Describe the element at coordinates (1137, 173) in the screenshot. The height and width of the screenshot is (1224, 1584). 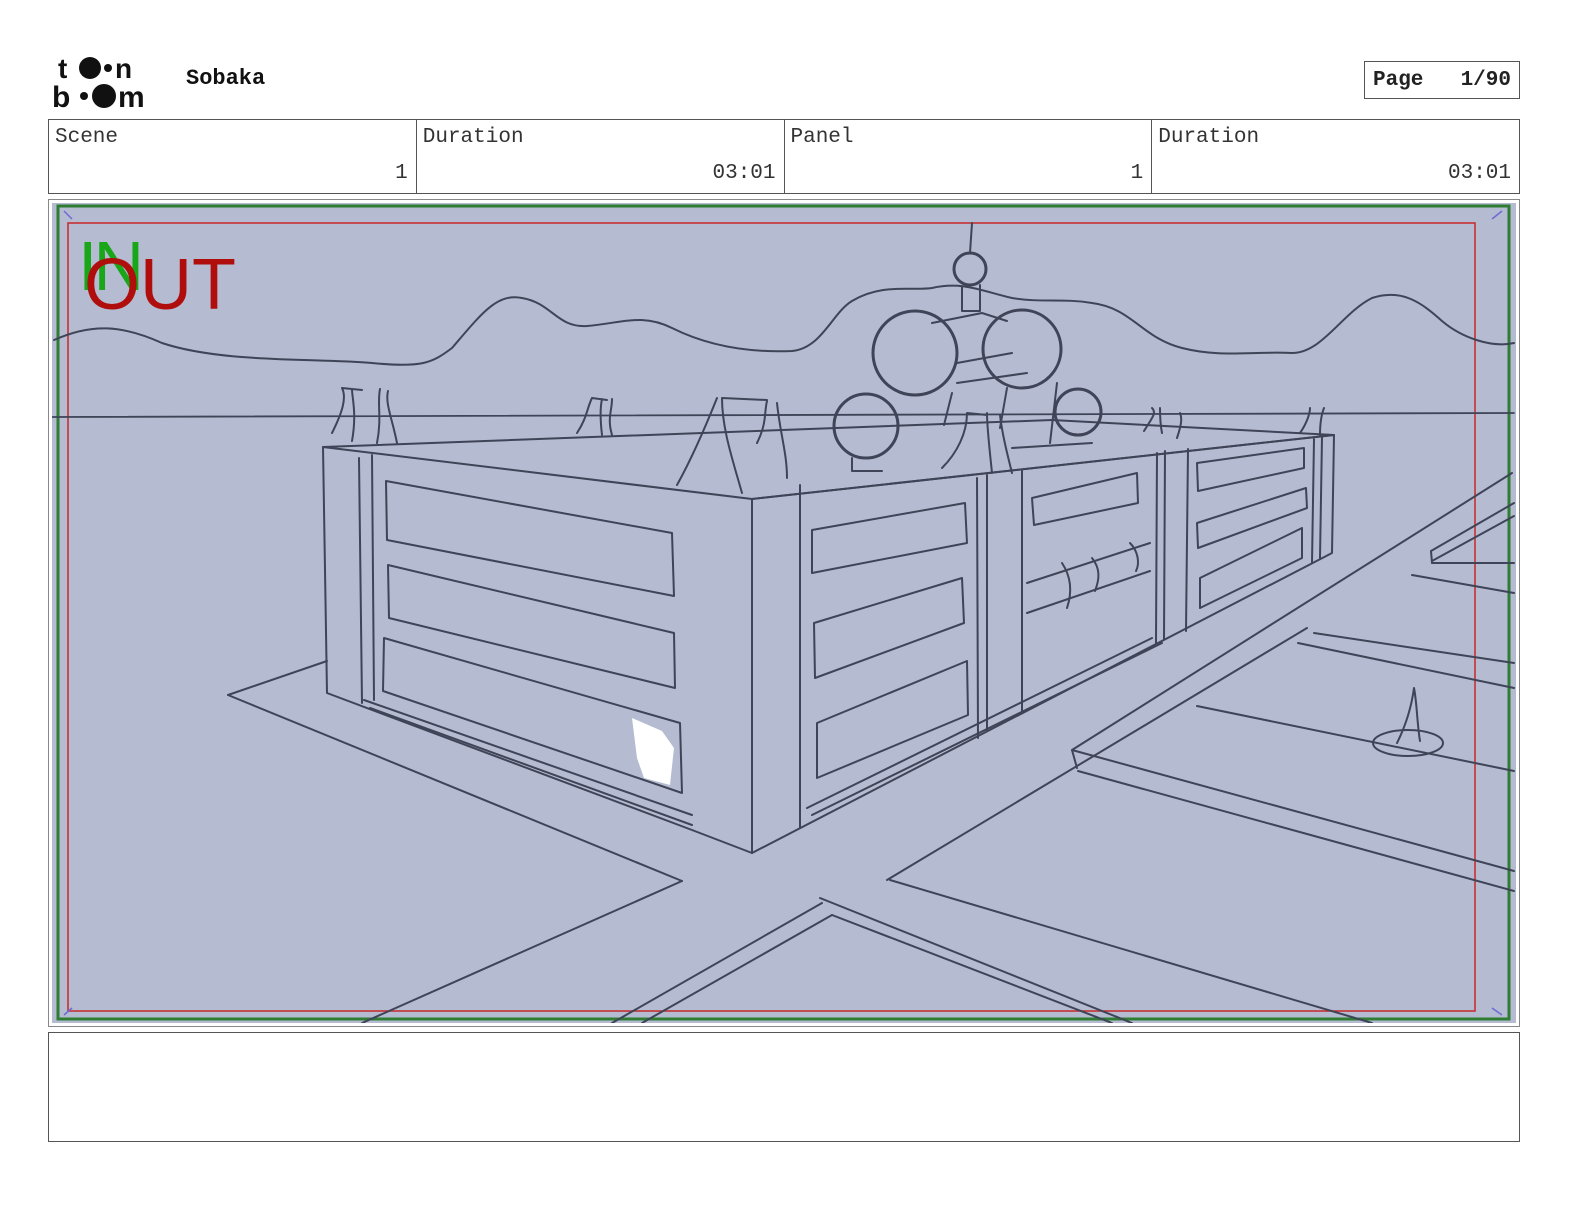
I see `panel-value: 1` at that location.